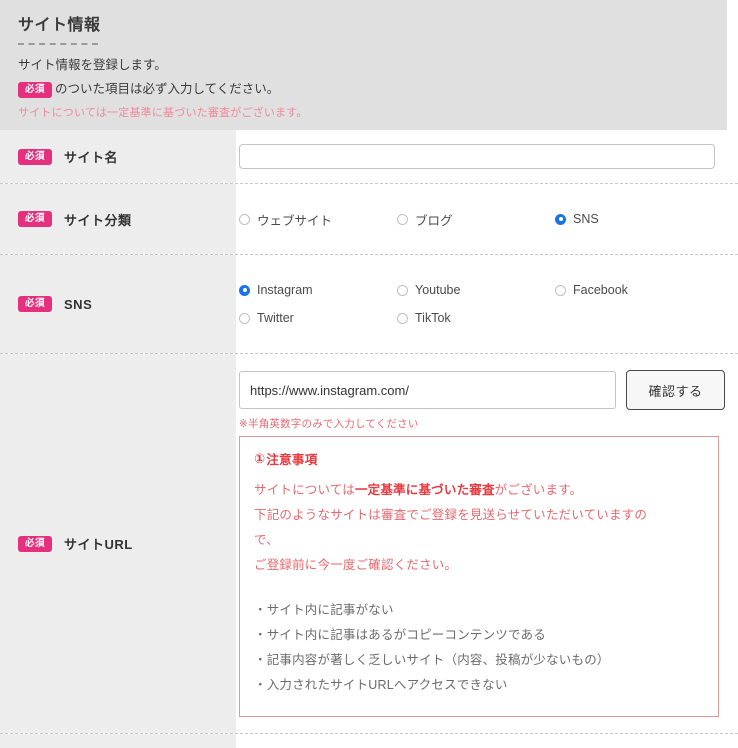 The width and height of the screenshot is (738, 748). What do you see at coordinates (260, 458) in the screenshot?
I see `warning-circle-icon: ①` at bounding box center [260, 458].